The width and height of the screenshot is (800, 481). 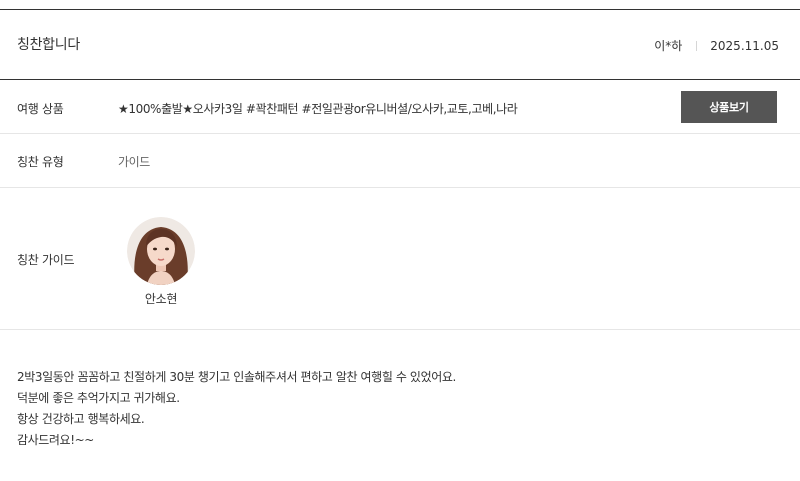 I want to click on praise-type-label: 칭찬 유형, so click(x=40, y=162).